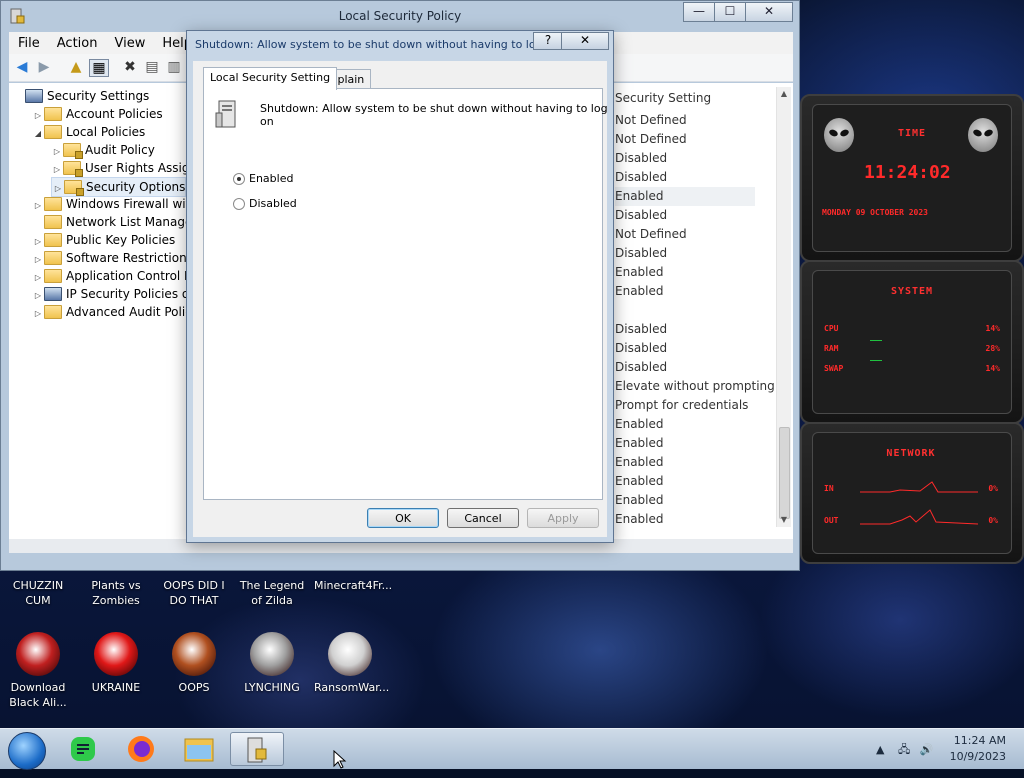 The image size is (1024, 778). Describe the element at coordinates (563, 518) in the screenshot. I see `apply-button: Apply` at that location.